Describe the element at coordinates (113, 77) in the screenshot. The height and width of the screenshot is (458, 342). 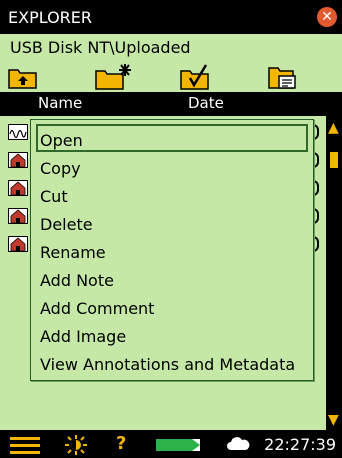
I see `new-folder-icon` at that location.